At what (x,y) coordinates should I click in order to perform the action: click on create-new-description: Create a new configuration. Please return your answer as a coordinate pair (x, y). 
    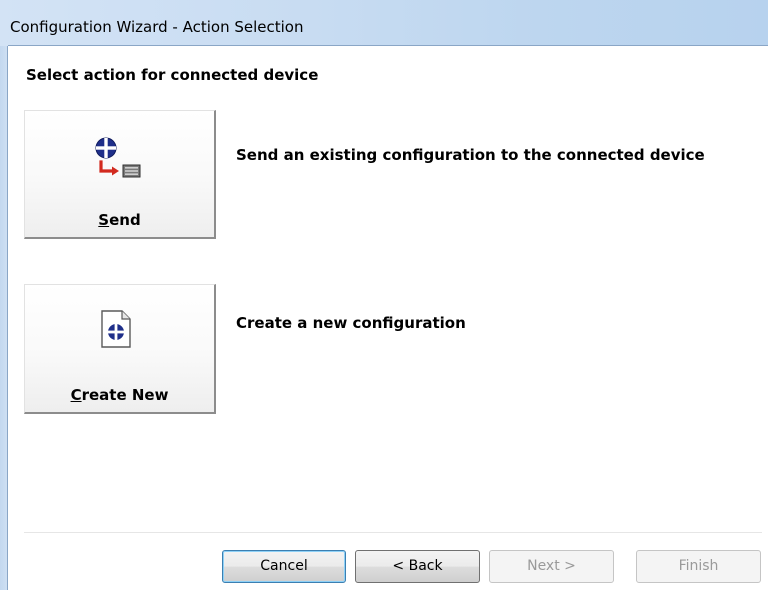
    Looking at the image, I should click on (351, 323).